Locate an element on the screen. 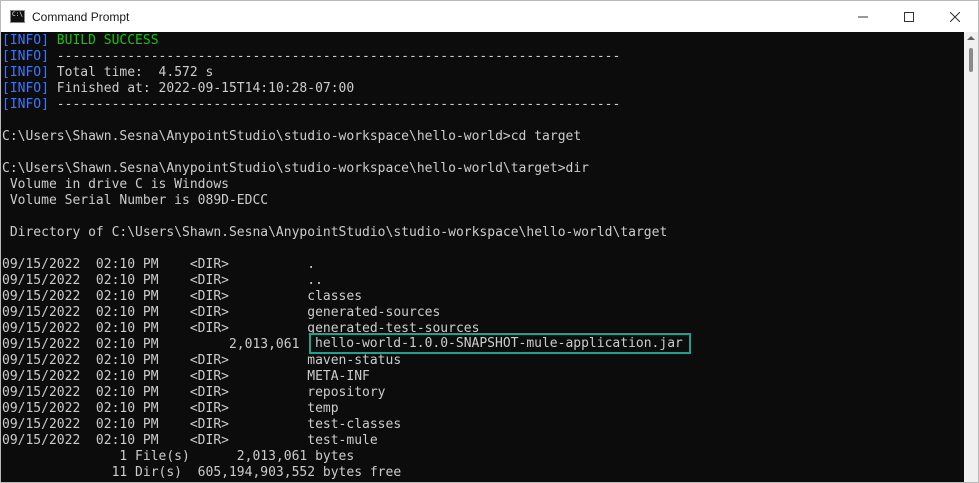 The image size is (979, 483). dir-row: 09/15/2022 02:10 PM <DIR> META-INF is located at coordinates (186, 376).